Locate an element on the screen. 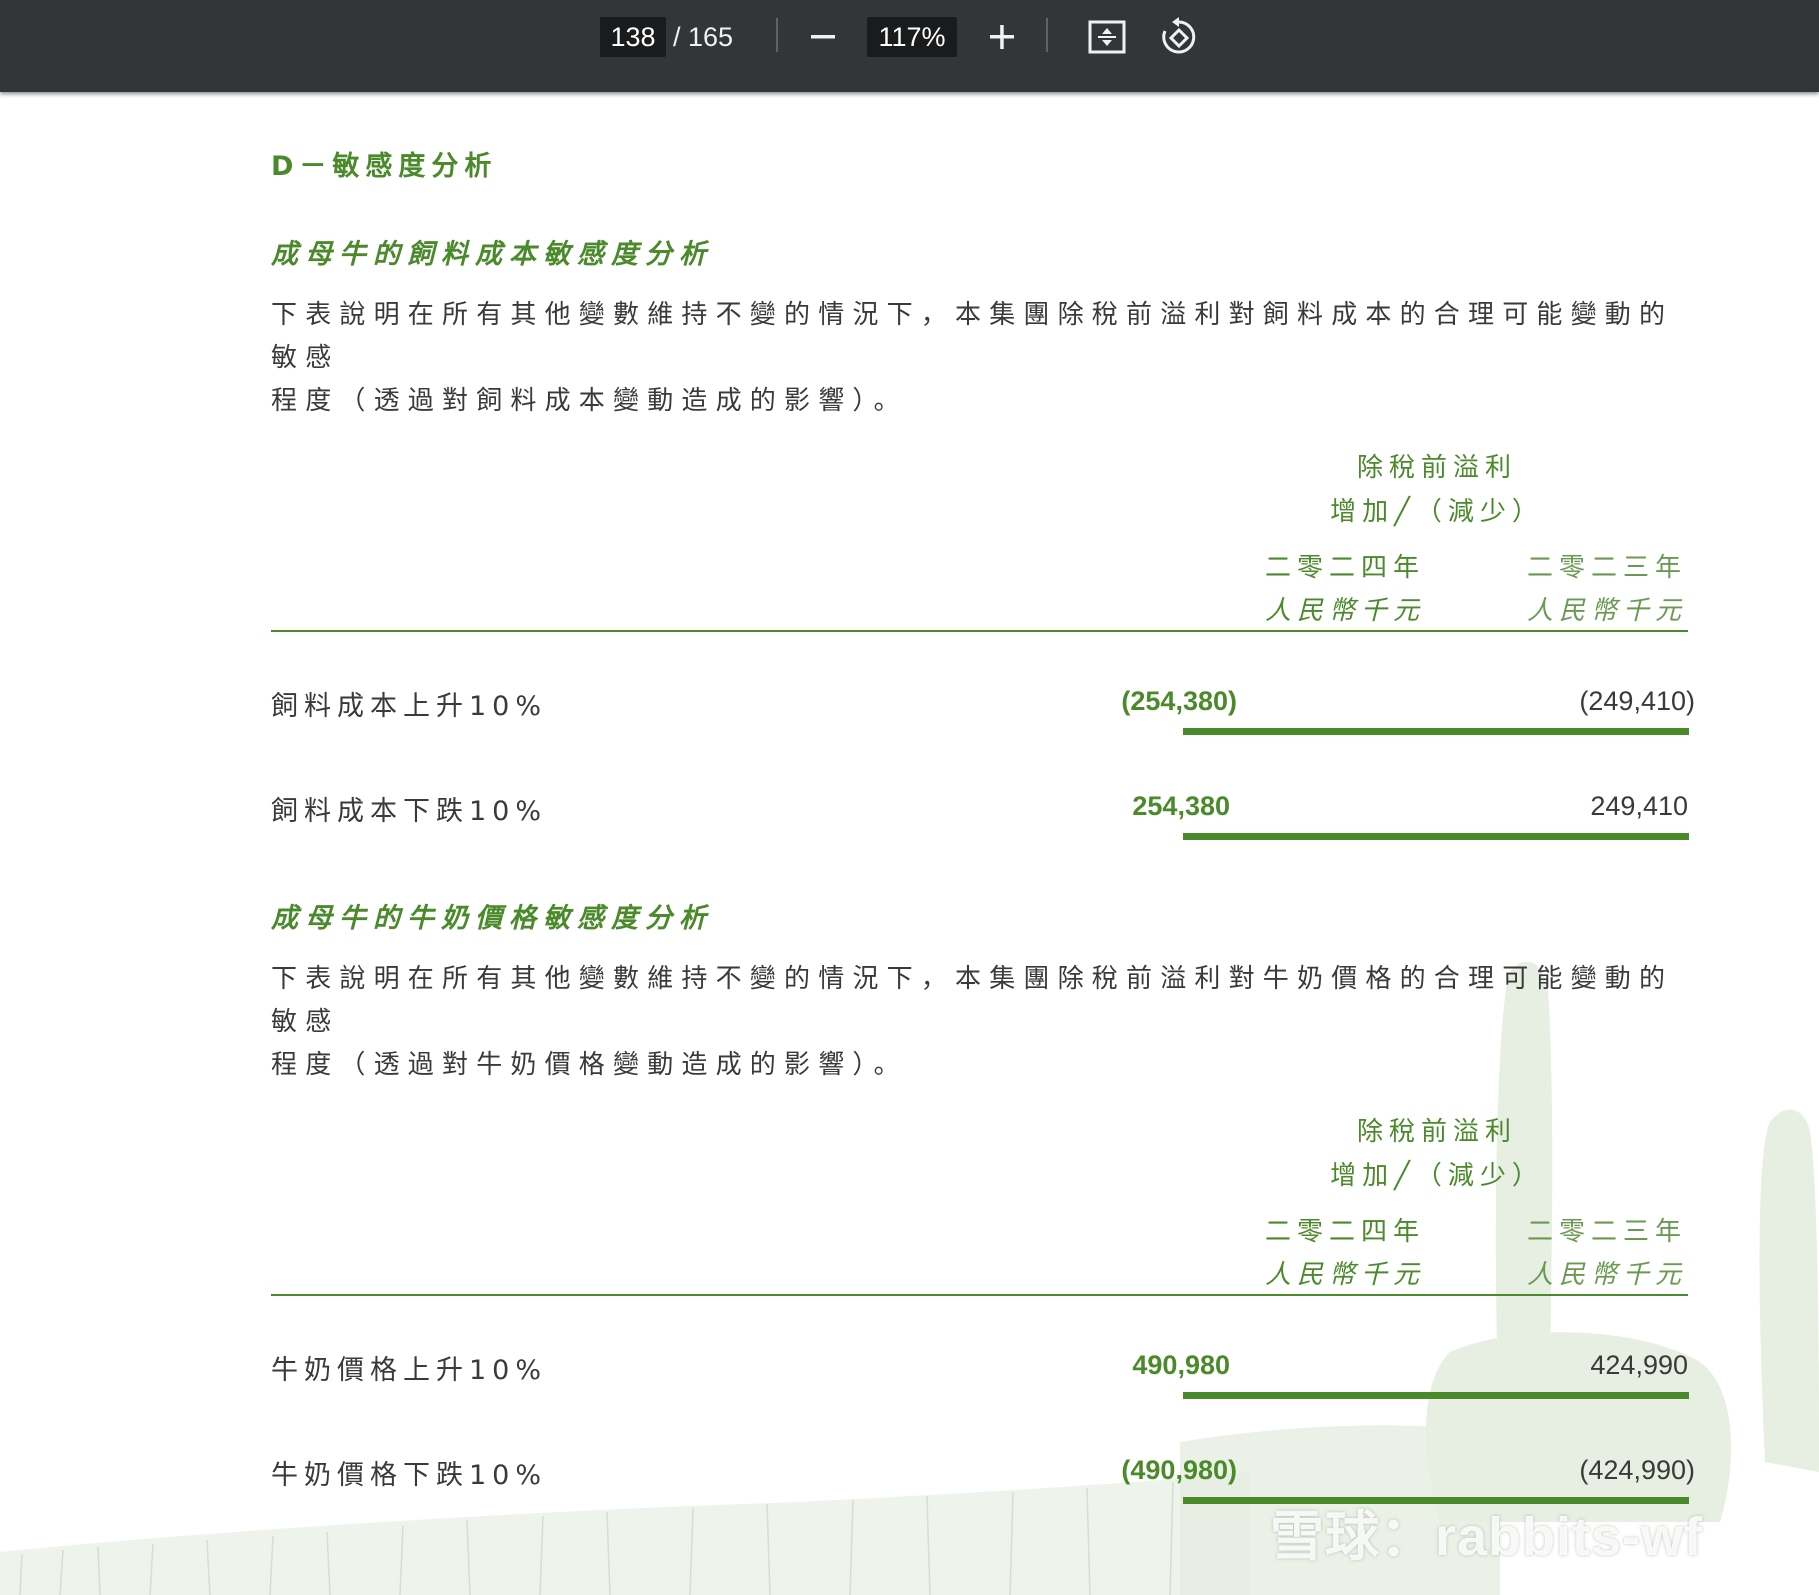  minus-icon is located at coordinates (823, 37).